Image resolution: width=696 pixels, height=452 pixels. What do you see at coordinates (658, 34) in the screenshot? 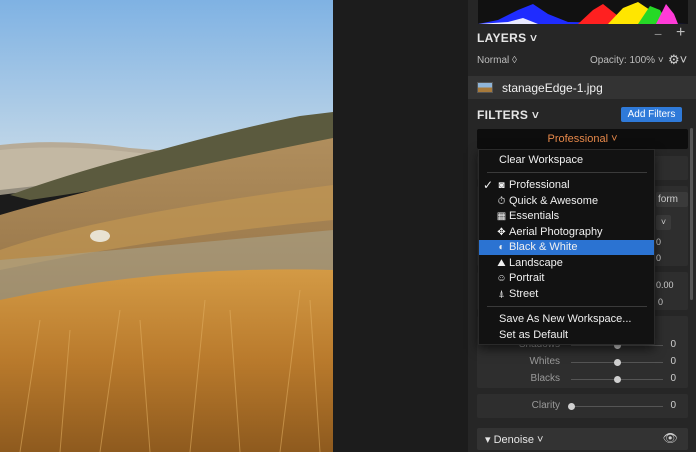
I see `minus-icon: −` at bounding box center [658, 34].